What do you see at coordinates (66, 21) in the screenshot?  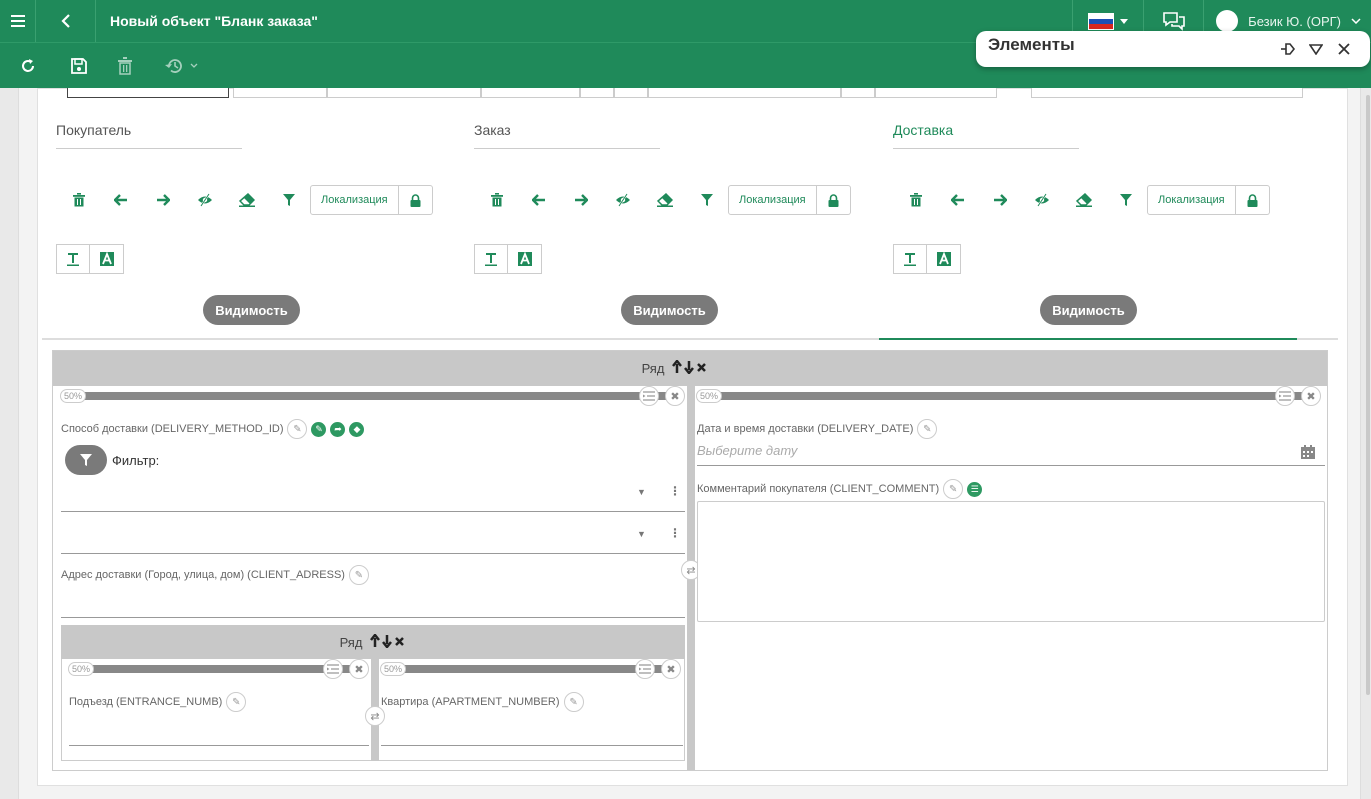 I see `back-icon` at bounding box center [66, 21].